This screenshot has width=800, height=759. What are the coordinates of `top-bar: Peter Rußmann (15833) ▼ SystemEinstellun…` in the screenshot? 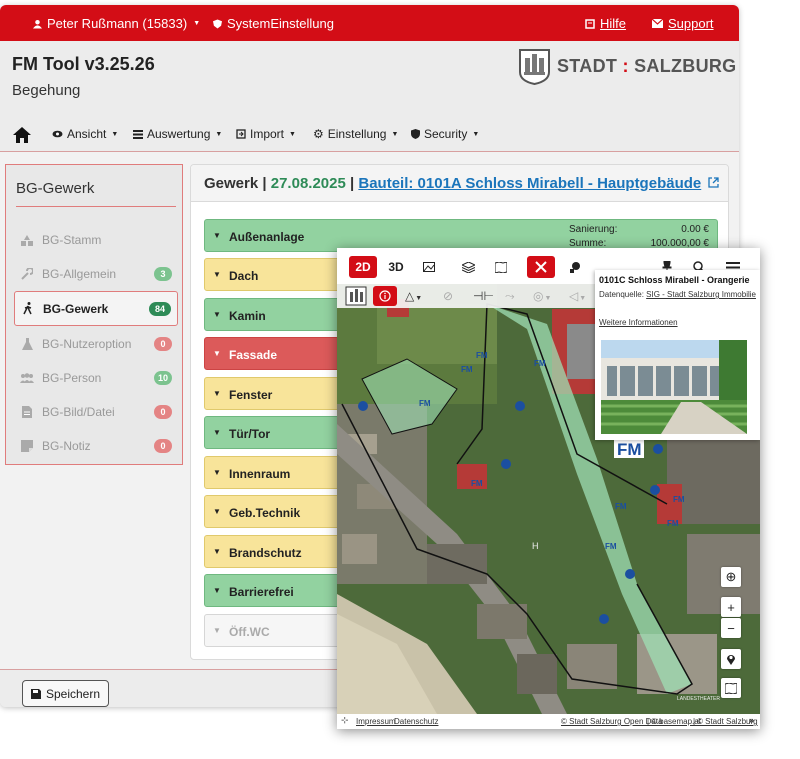 It's located at (369, 23).